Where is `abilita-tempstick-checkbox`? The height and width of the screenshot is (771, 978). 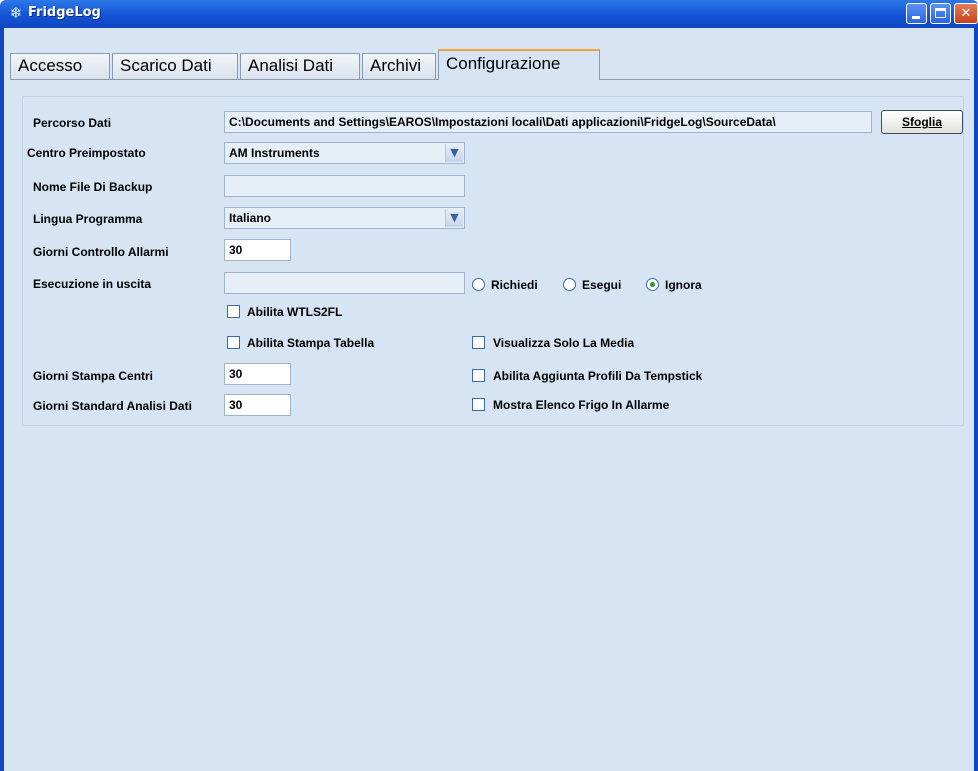 abilita-tempstick-checkbox is located at coordinates (478, 375).